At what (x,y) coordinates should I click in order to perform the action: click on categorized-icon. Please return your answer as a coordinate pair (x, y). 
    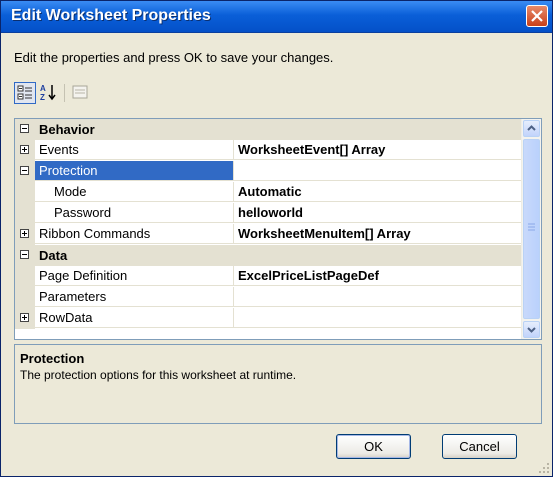
    Looking at the image, I should click on (24, 92).